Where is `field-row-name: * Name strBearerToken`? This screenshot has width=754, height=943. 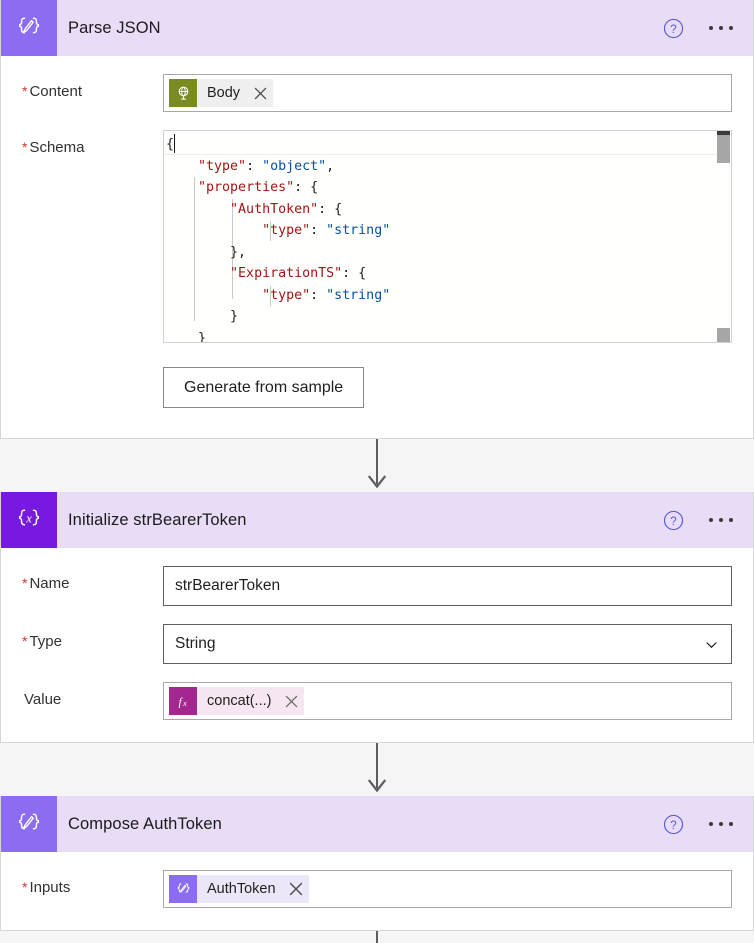
field-row-name: * Name strBearerToken is located at coordinates (366, 577).